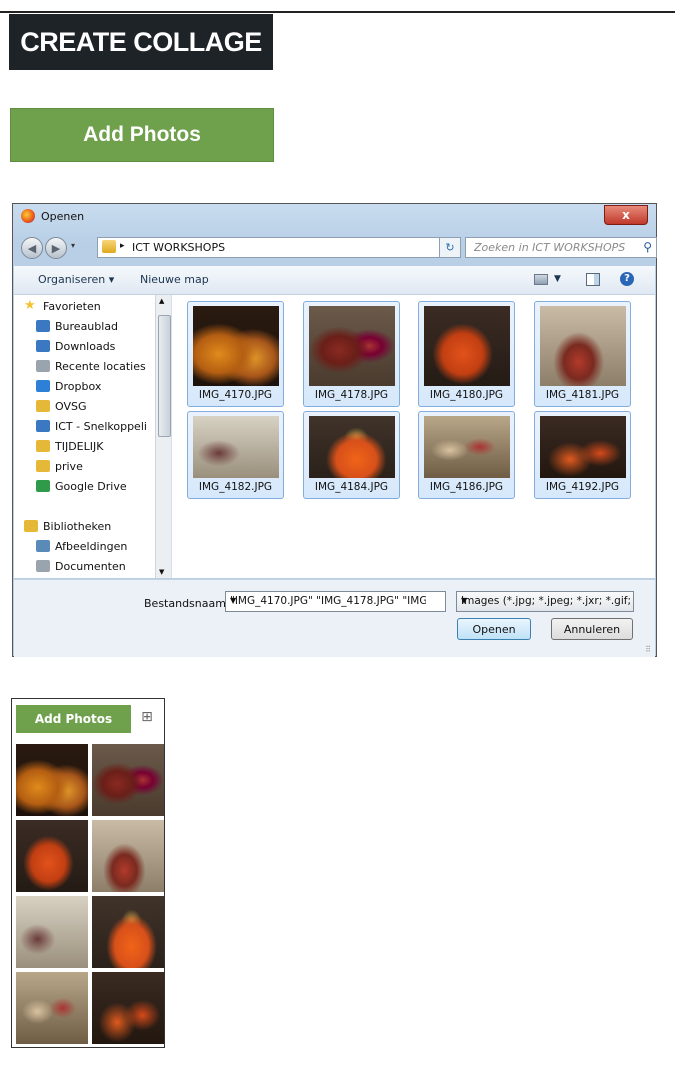  I want to click on file-item: IMG_4186.JPG, so click(466, 455).